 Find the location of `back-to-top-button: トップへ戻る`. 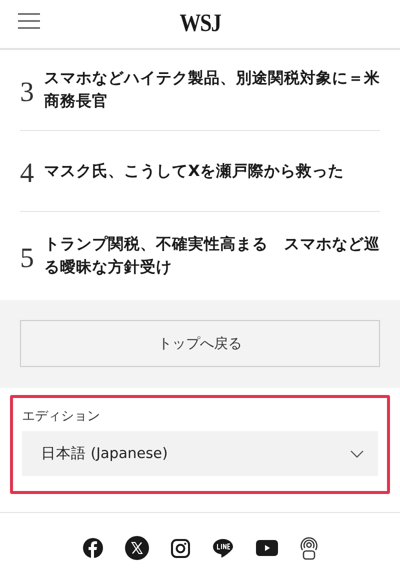

back-to-top-button: トップへ戻る is located at coordinates (200, 343).